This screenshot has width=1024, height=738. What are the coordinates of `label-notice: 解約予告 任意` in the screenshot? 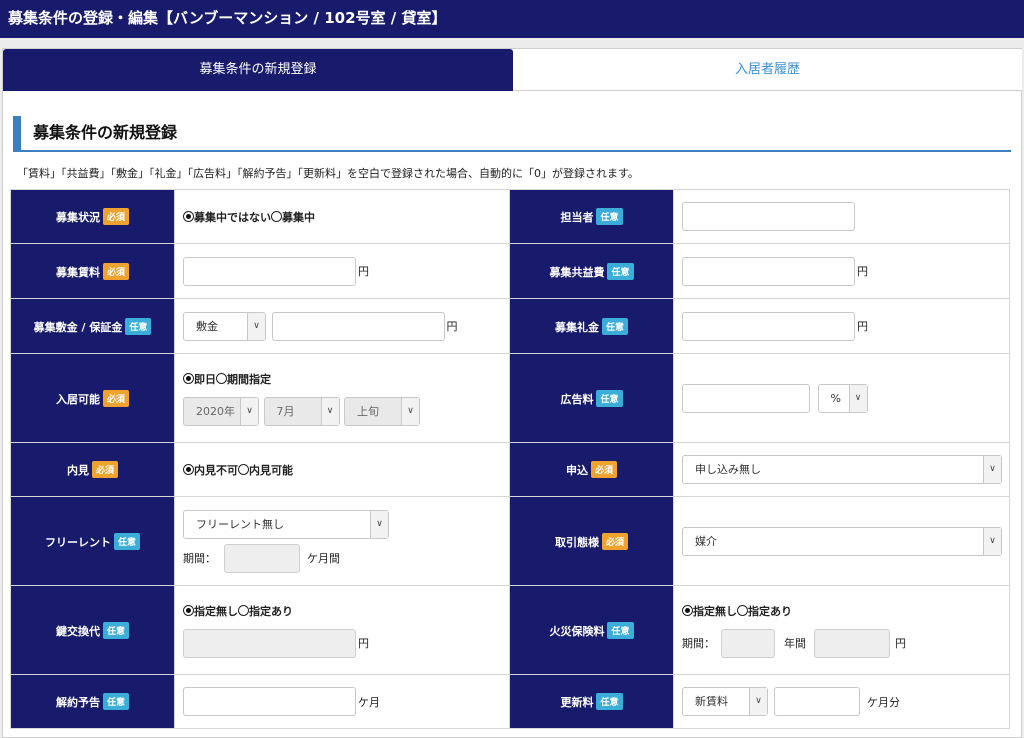 It's located at (92, 701).